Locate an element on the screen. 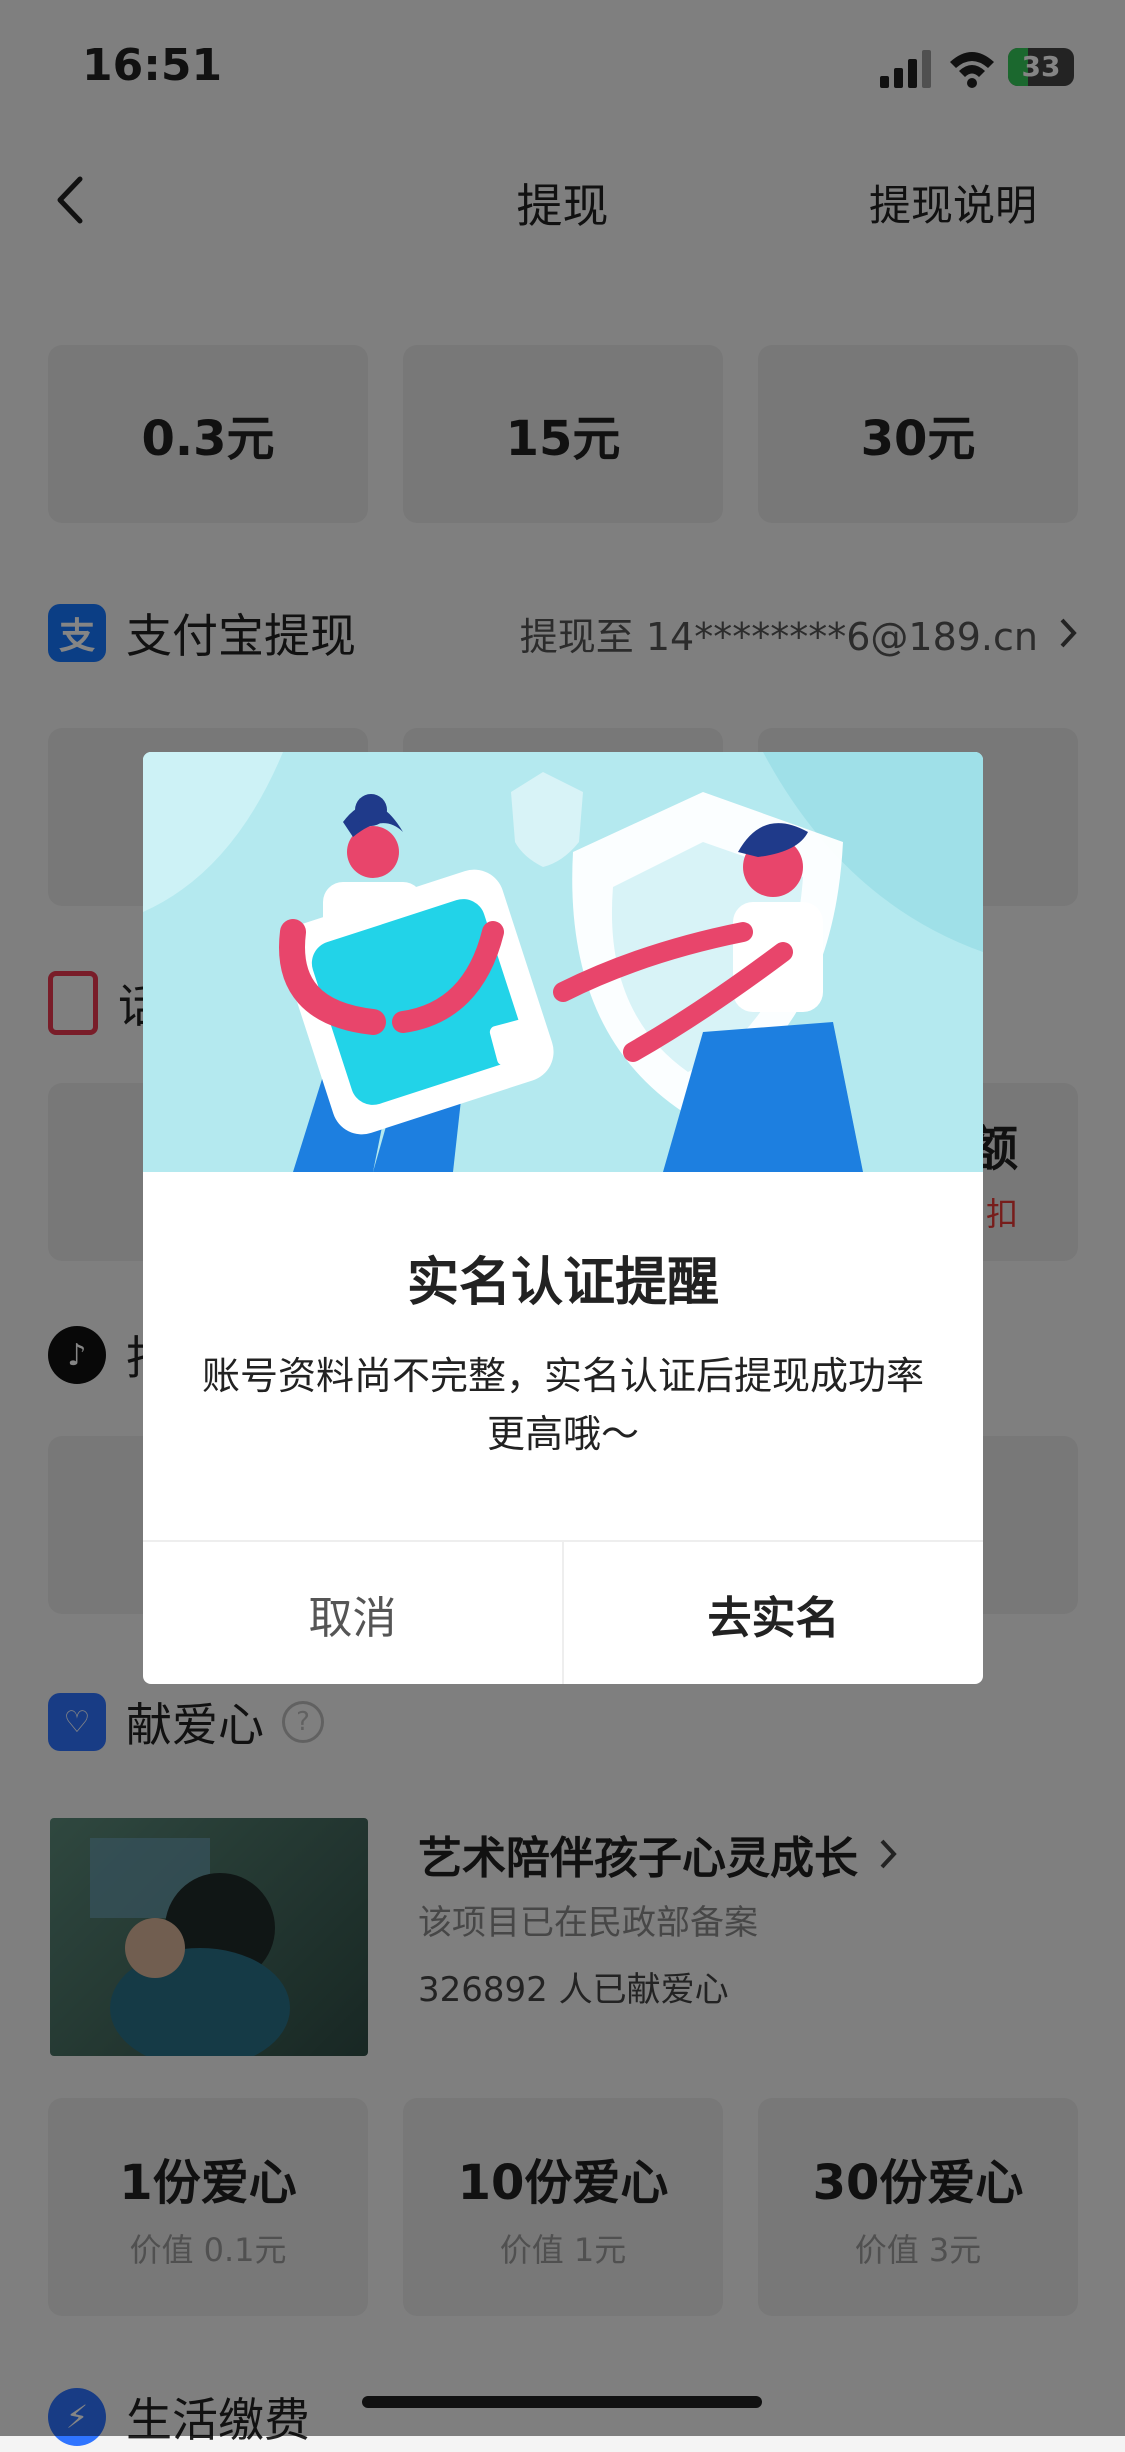 Image resolution: width=1125 pixels, height=2452 pixels. dialog-illustration is located at coordinates (563, 962).